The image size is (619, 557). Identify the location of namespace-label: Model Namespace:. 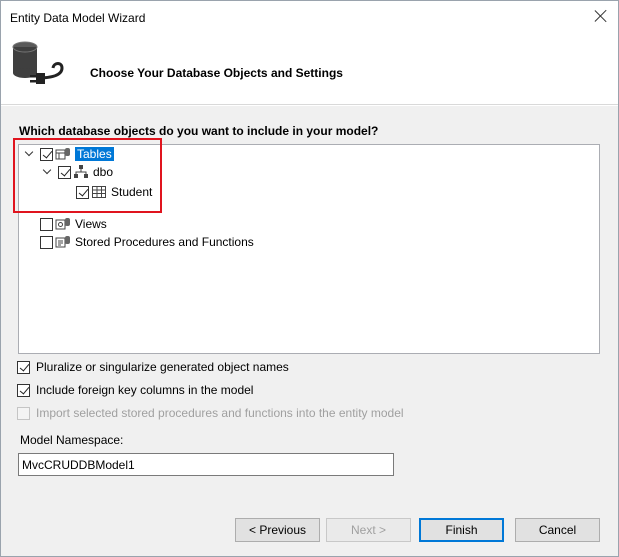
(72, 440).